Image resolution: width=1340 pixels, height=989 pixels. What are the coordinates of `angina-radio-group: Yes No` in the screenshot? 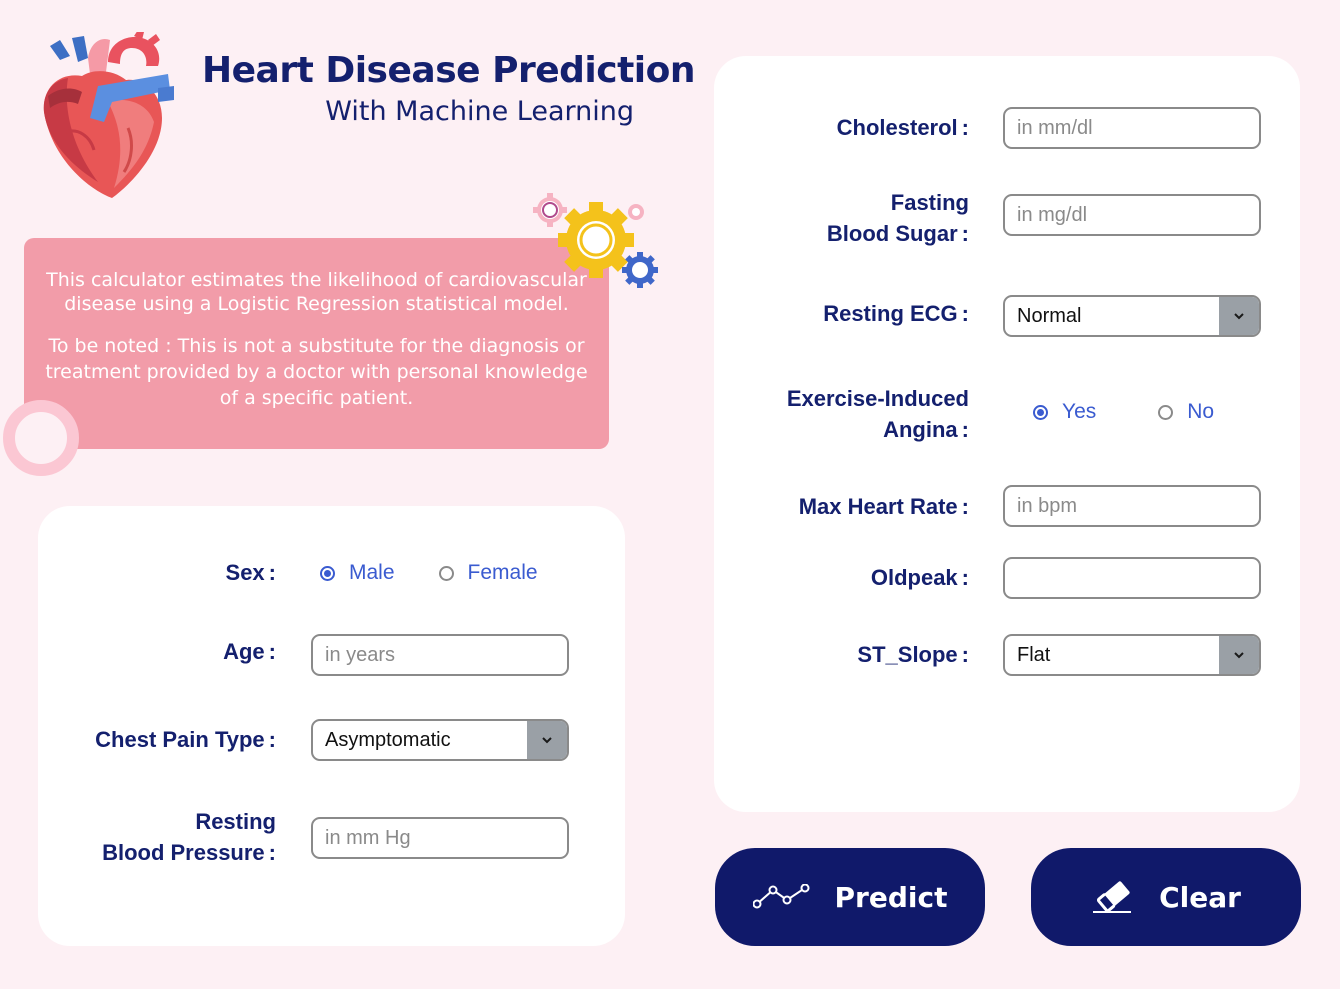 It's located at (1123, 412).